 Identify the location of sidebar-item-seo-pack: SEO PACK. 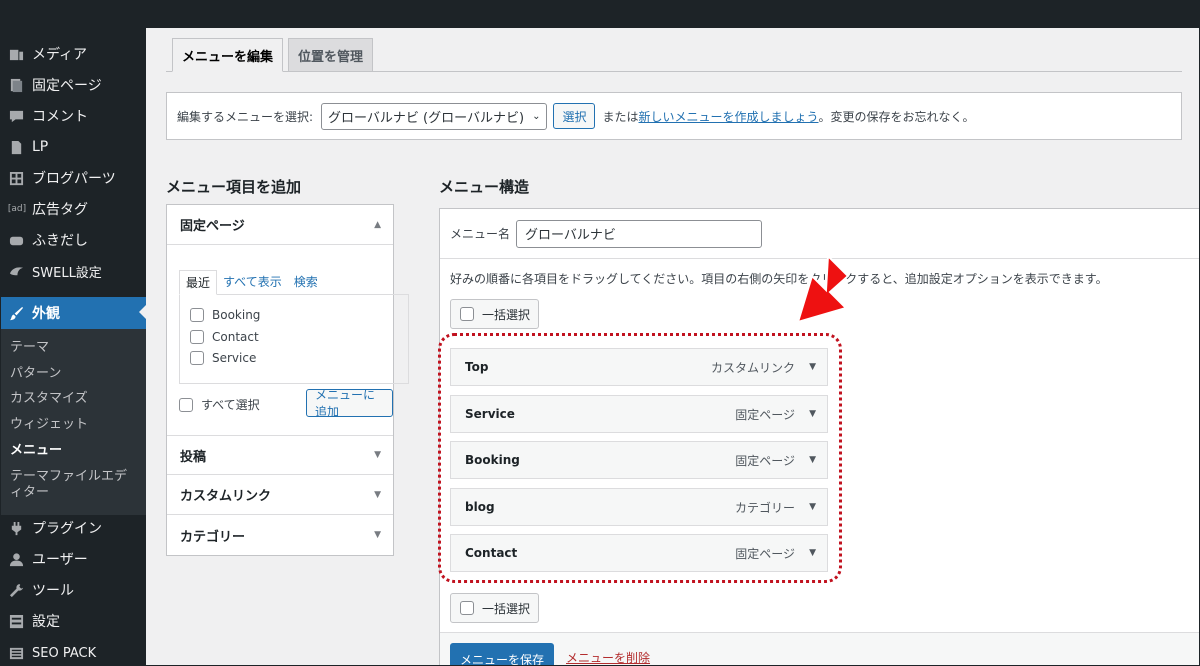
(73, 652).